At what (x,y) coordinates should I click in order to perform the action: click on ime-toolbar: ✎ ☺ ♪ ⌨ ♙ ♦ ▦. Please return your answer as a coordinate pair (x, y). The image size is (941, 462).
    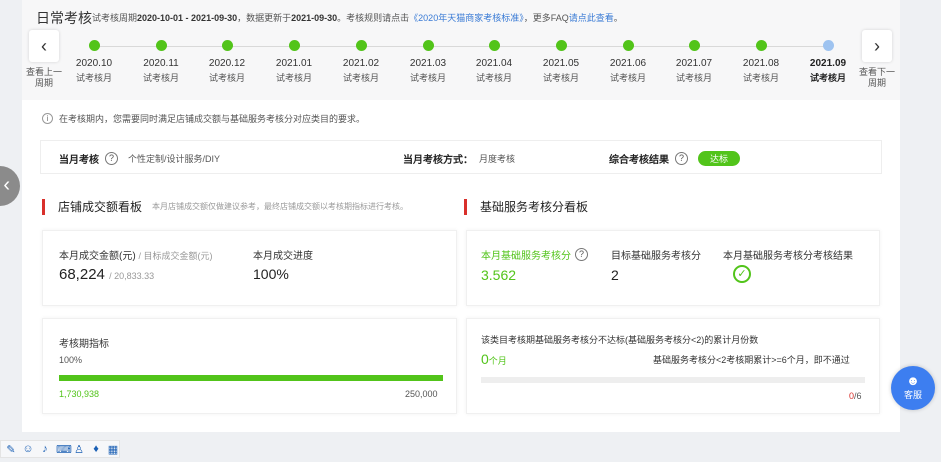
    Looking at the image, I should click on (60, 449).